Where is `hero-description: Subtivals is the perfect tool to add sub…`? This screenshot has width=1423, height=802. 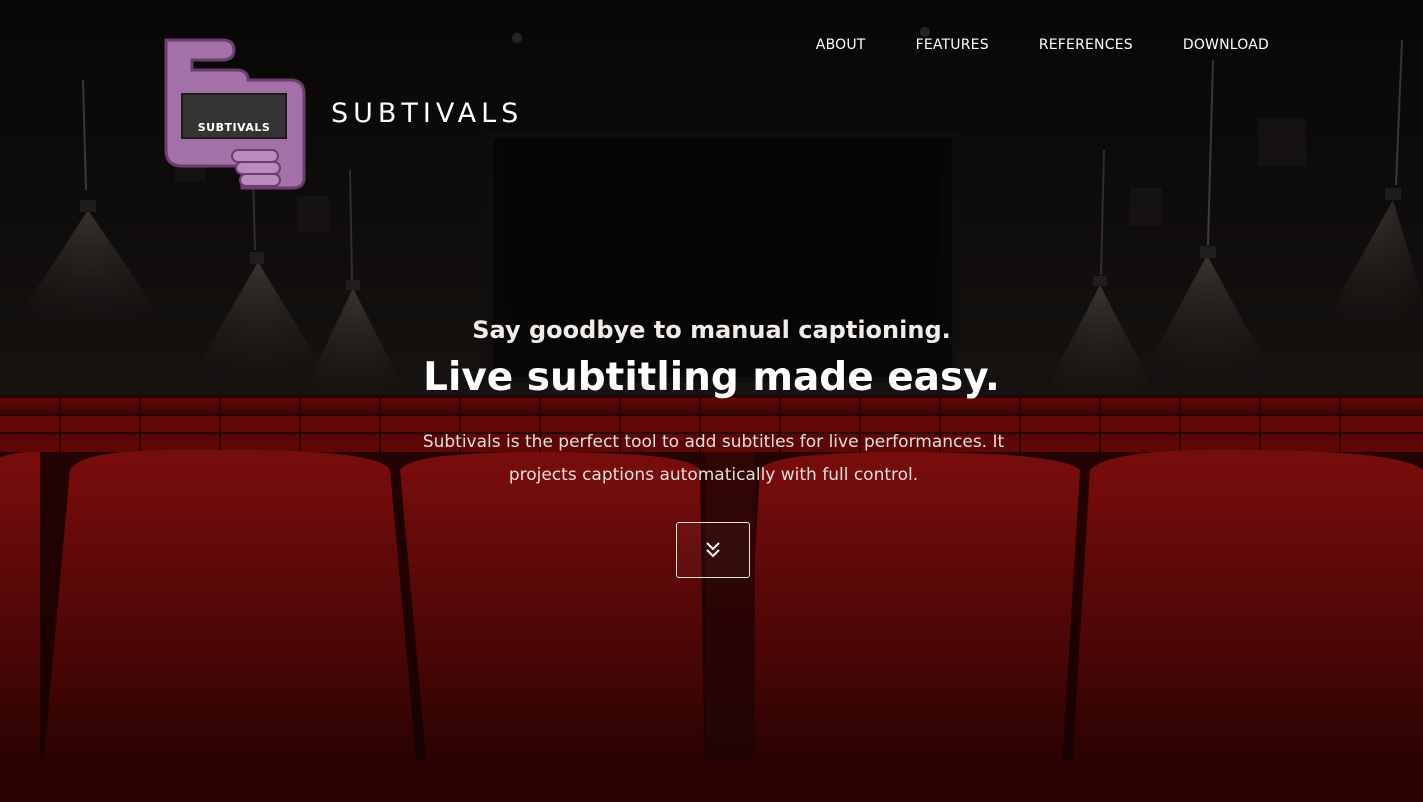
hero-description: Subtivals is the perfect tool to add sub… is located at coordinates (713, 458).